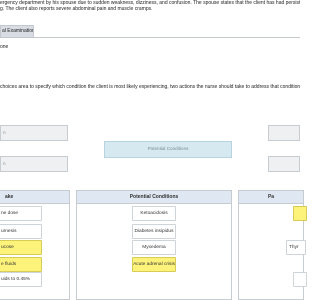  What do you see at coordinates (271, 197) in the screenshot?
I see `parameters-panel-title: Pa` at bounding box center [271, 197].